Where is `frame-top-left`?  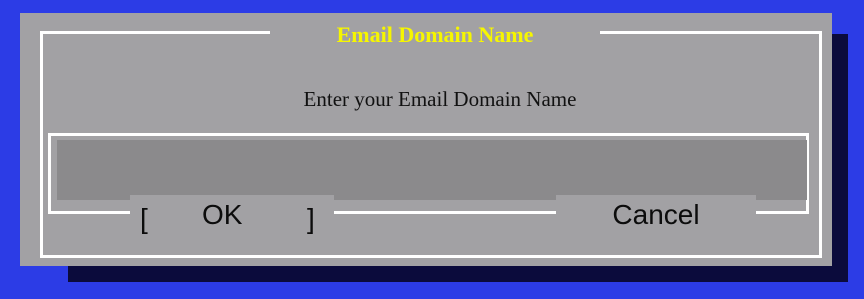
frame-top-left is located at coordinates (156, 32).